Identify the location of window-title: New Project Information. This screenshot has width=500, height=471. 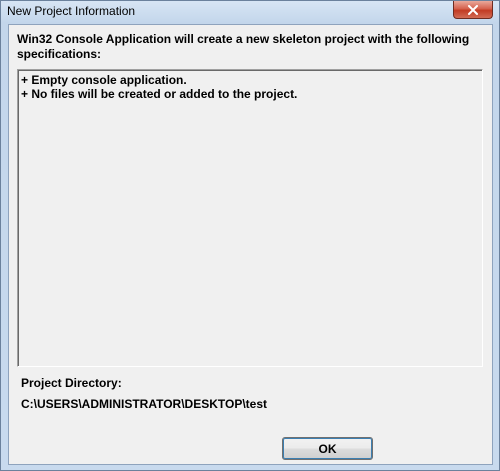
(71, 11).